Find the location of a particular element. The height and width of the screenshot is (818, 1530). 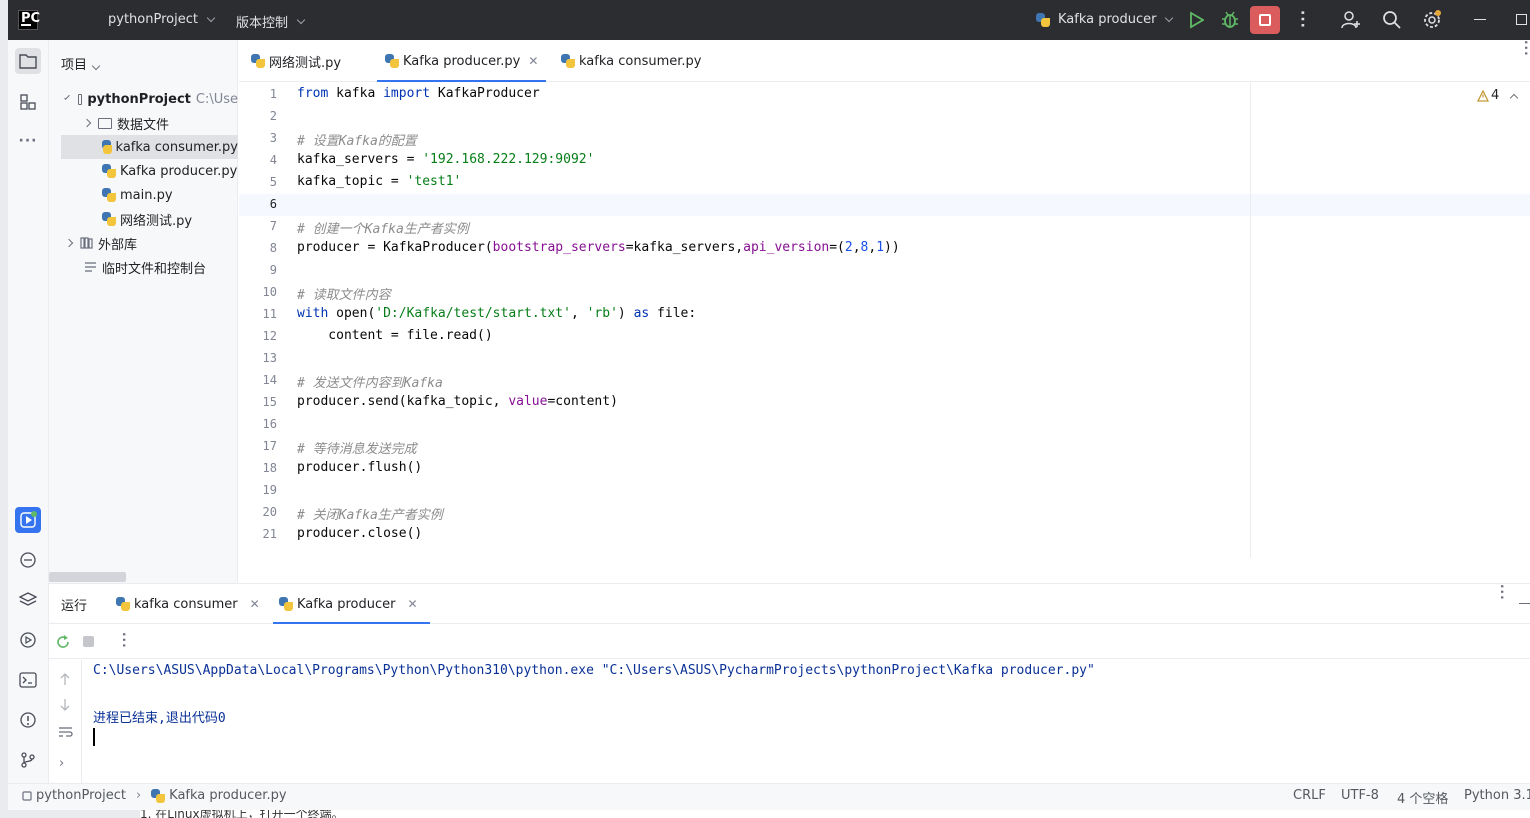

tree-item-label: 数据文件 is located at coordinates (143, 125).